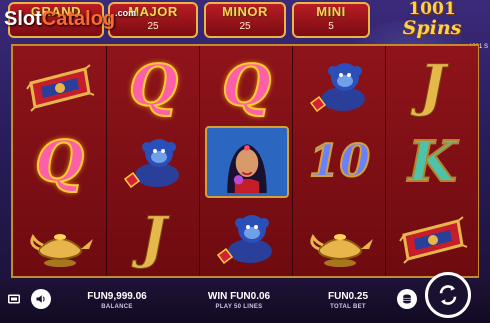  I want to click on speaker-icon, so click(40, 299).